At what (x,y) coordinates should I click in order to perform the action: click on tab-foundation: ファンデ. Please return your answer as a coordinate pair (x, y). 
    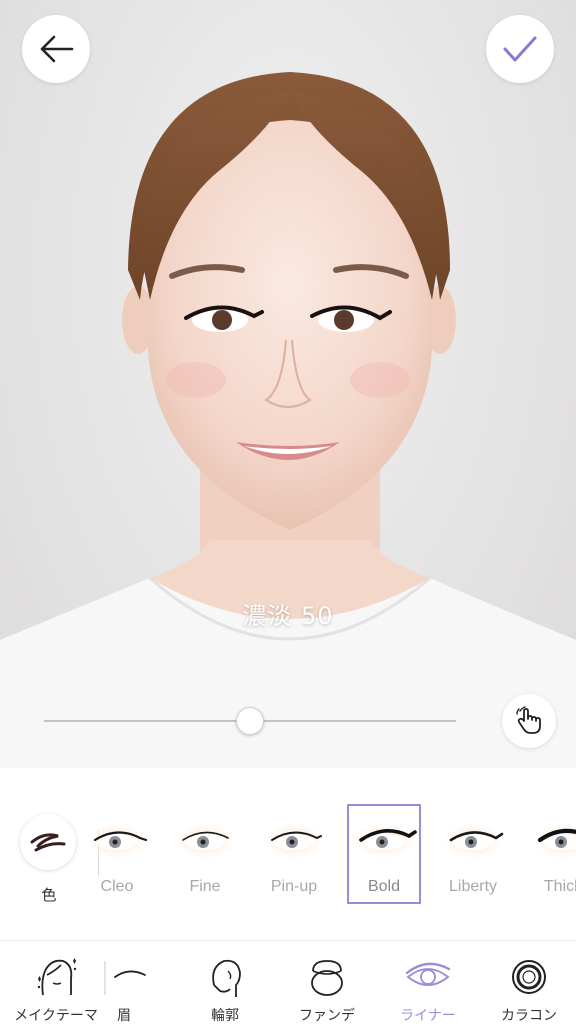
    Looking at the image, I should click on (327, 986).